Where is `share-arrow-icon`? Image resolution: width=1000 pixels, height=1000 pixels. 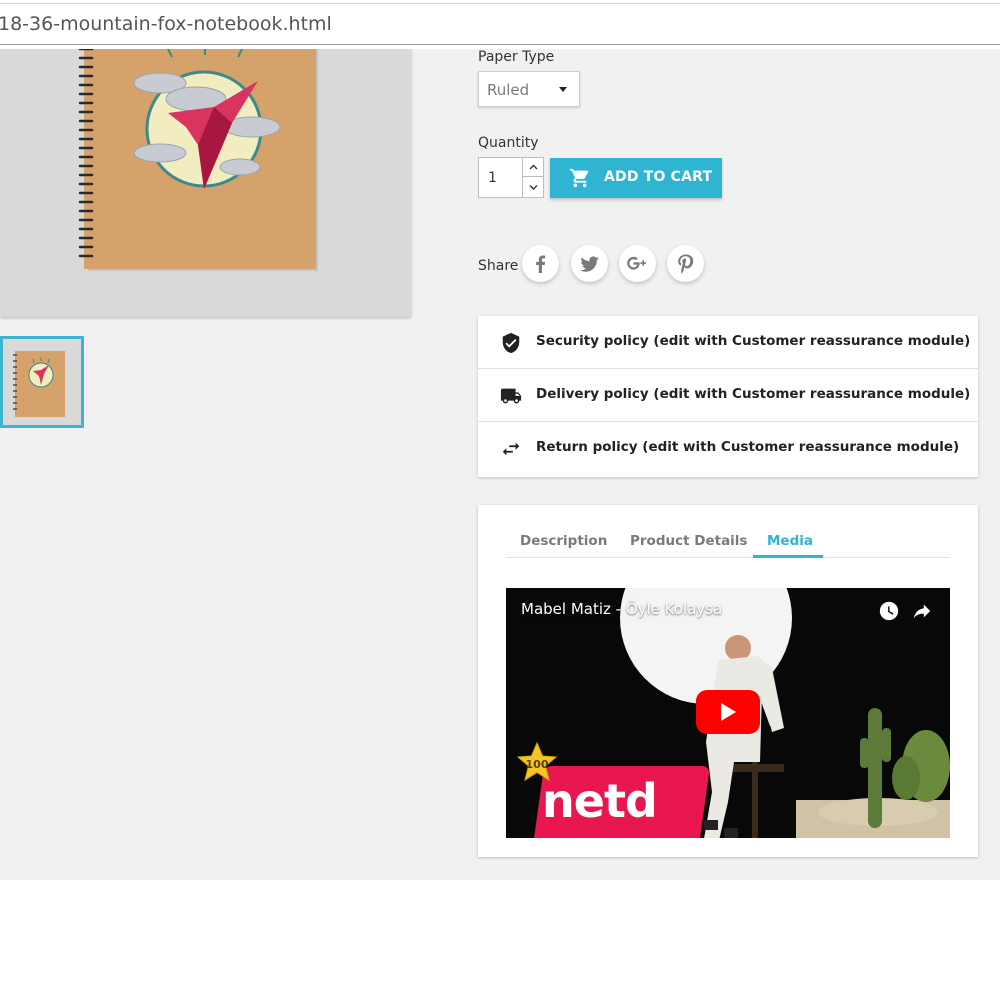 share-arrow-icon is located at coordinates (922, 611).